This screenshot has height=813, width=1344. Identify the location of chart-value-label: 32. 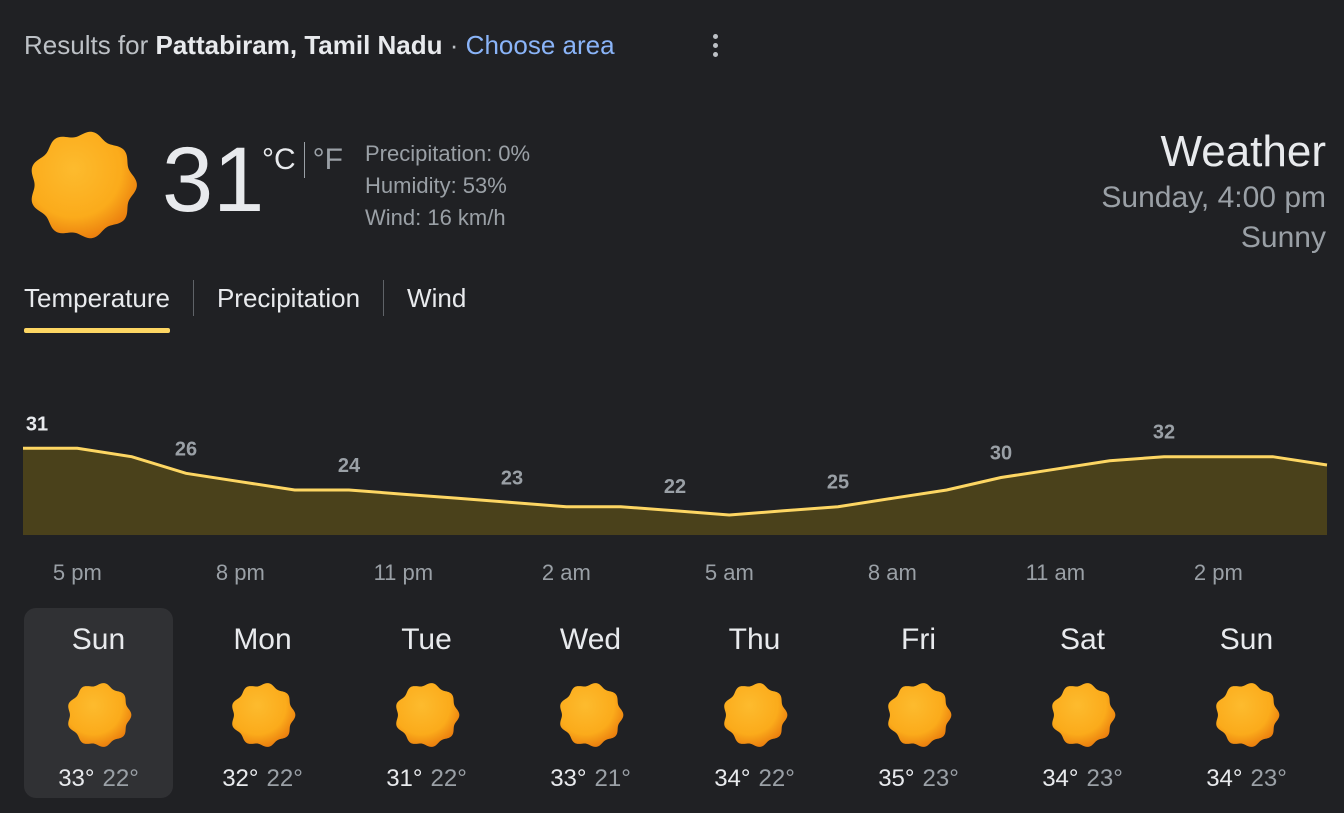
(1164, 433).